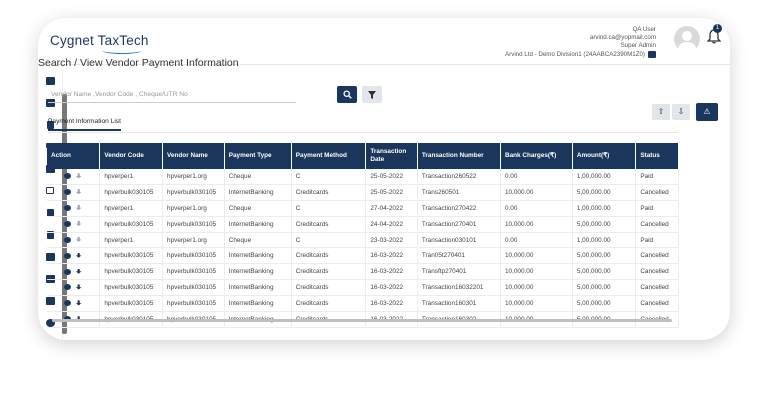 The width and height of the screenshot is (772, 394). Describe the element at coordinates (604, 156) in the screenshot. I see `col-header: Amount(₹)` at that location.